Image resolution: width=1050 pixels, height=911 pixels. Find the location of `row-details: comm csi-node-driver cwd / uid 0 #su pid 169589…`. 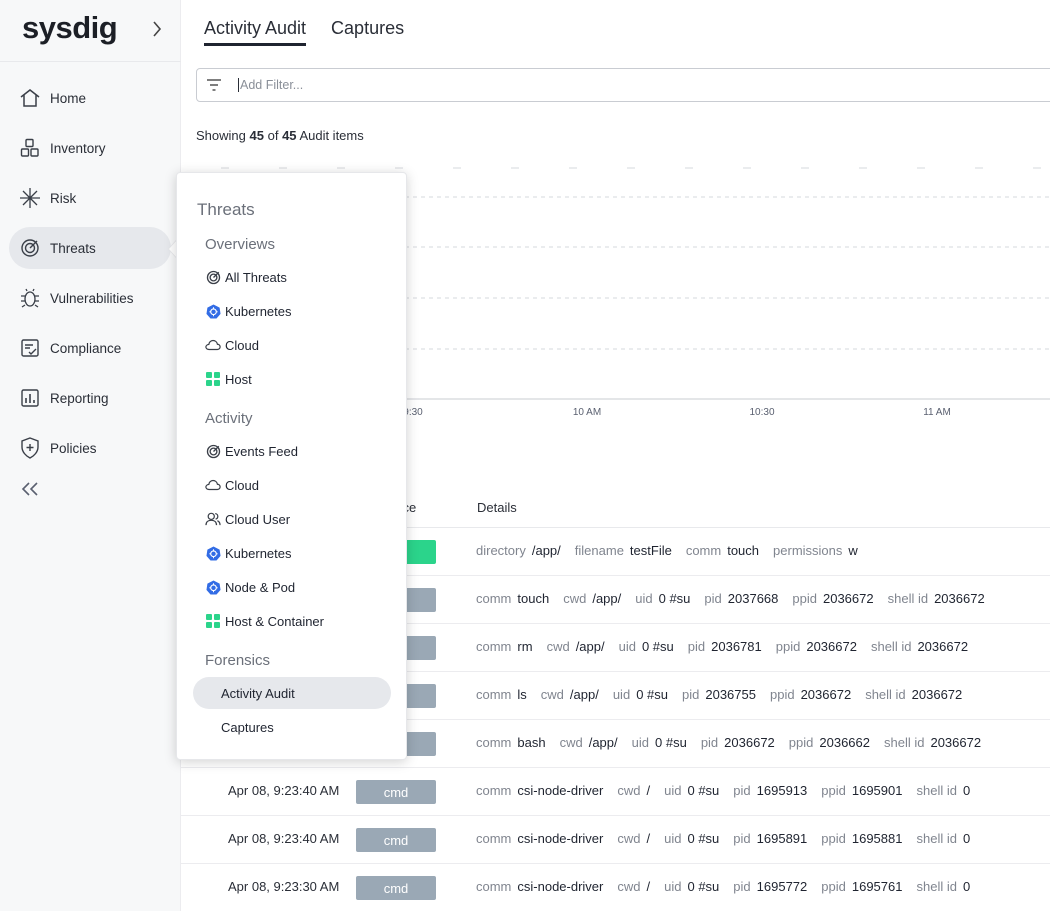

row-details: comm csi-node-driver cwd / uid 0 #su pid 169589… is located at coordinates (730, 838).